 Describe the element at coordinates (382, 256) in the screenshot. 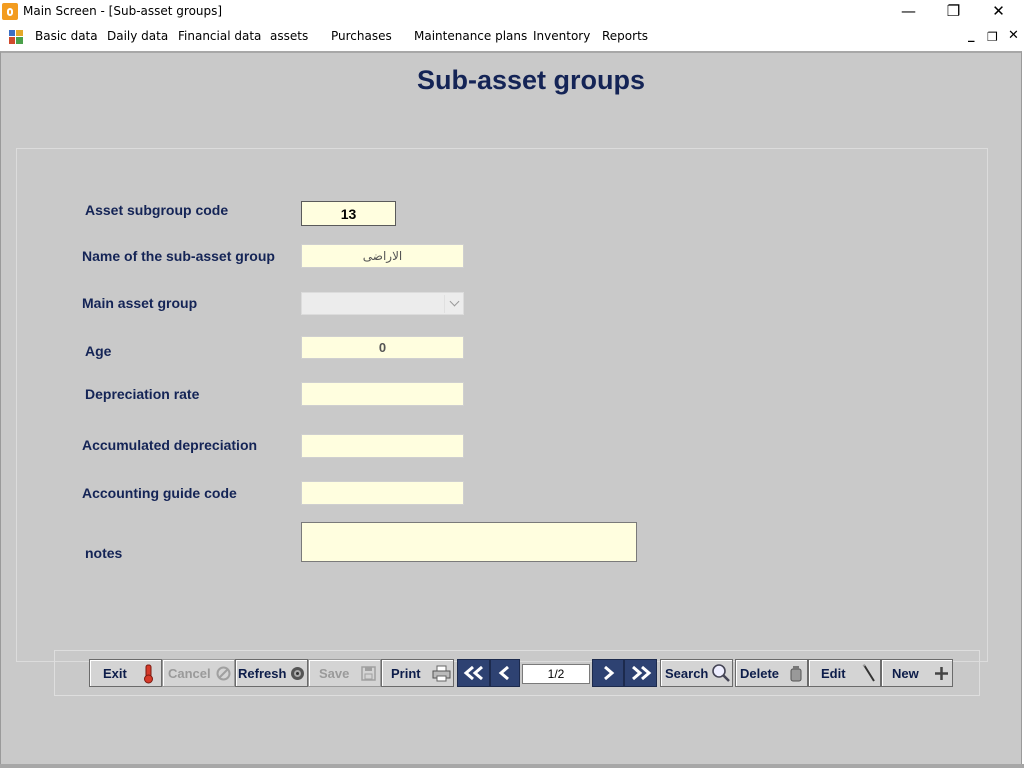

I see `name-field: الاراضى` at that location.